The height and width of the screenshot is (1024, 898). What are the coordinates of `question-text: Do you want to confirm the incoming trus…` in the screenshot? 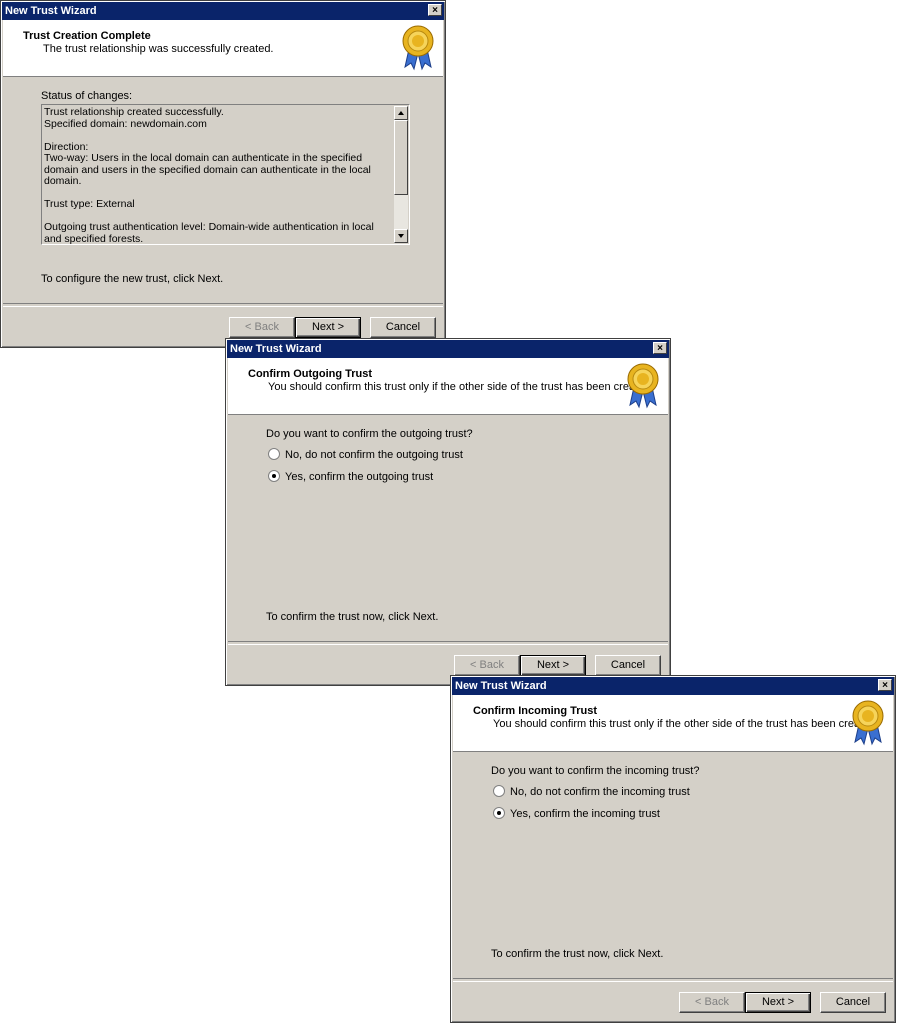 It's located at (595, 771).